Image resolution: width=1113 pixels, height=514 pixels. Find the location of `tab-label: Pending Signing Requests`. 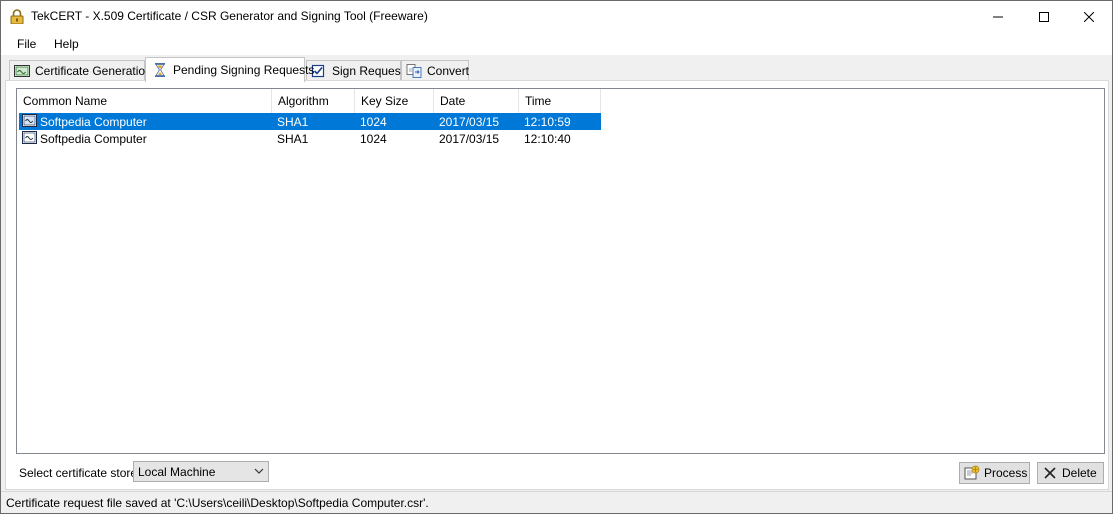

tab-label: Pending Signing Requests is located at coordinates (244, 70).